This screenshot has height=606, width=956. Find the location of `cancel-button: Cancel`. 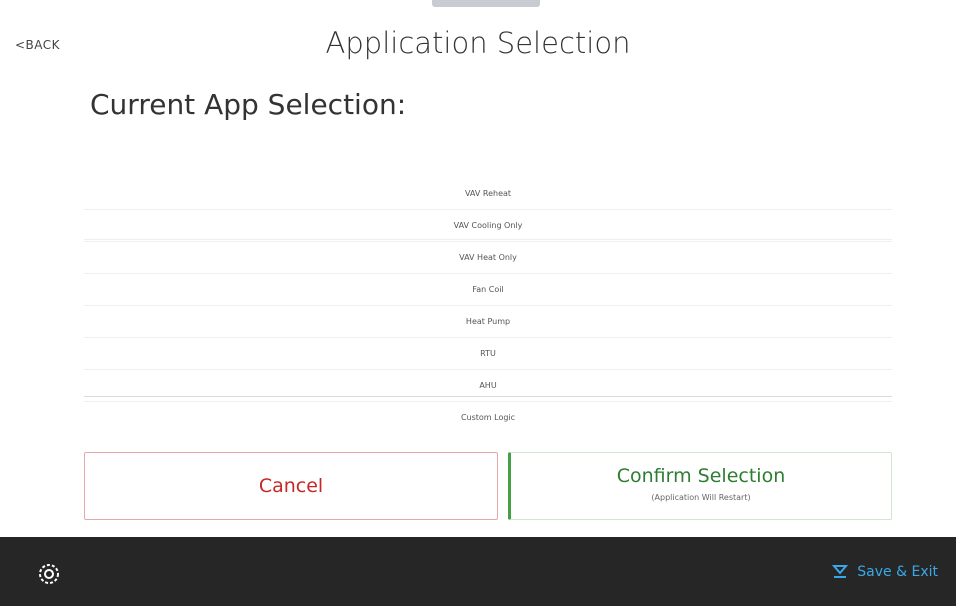

cancel-button: Cancel is located at coordinates (291, 486).